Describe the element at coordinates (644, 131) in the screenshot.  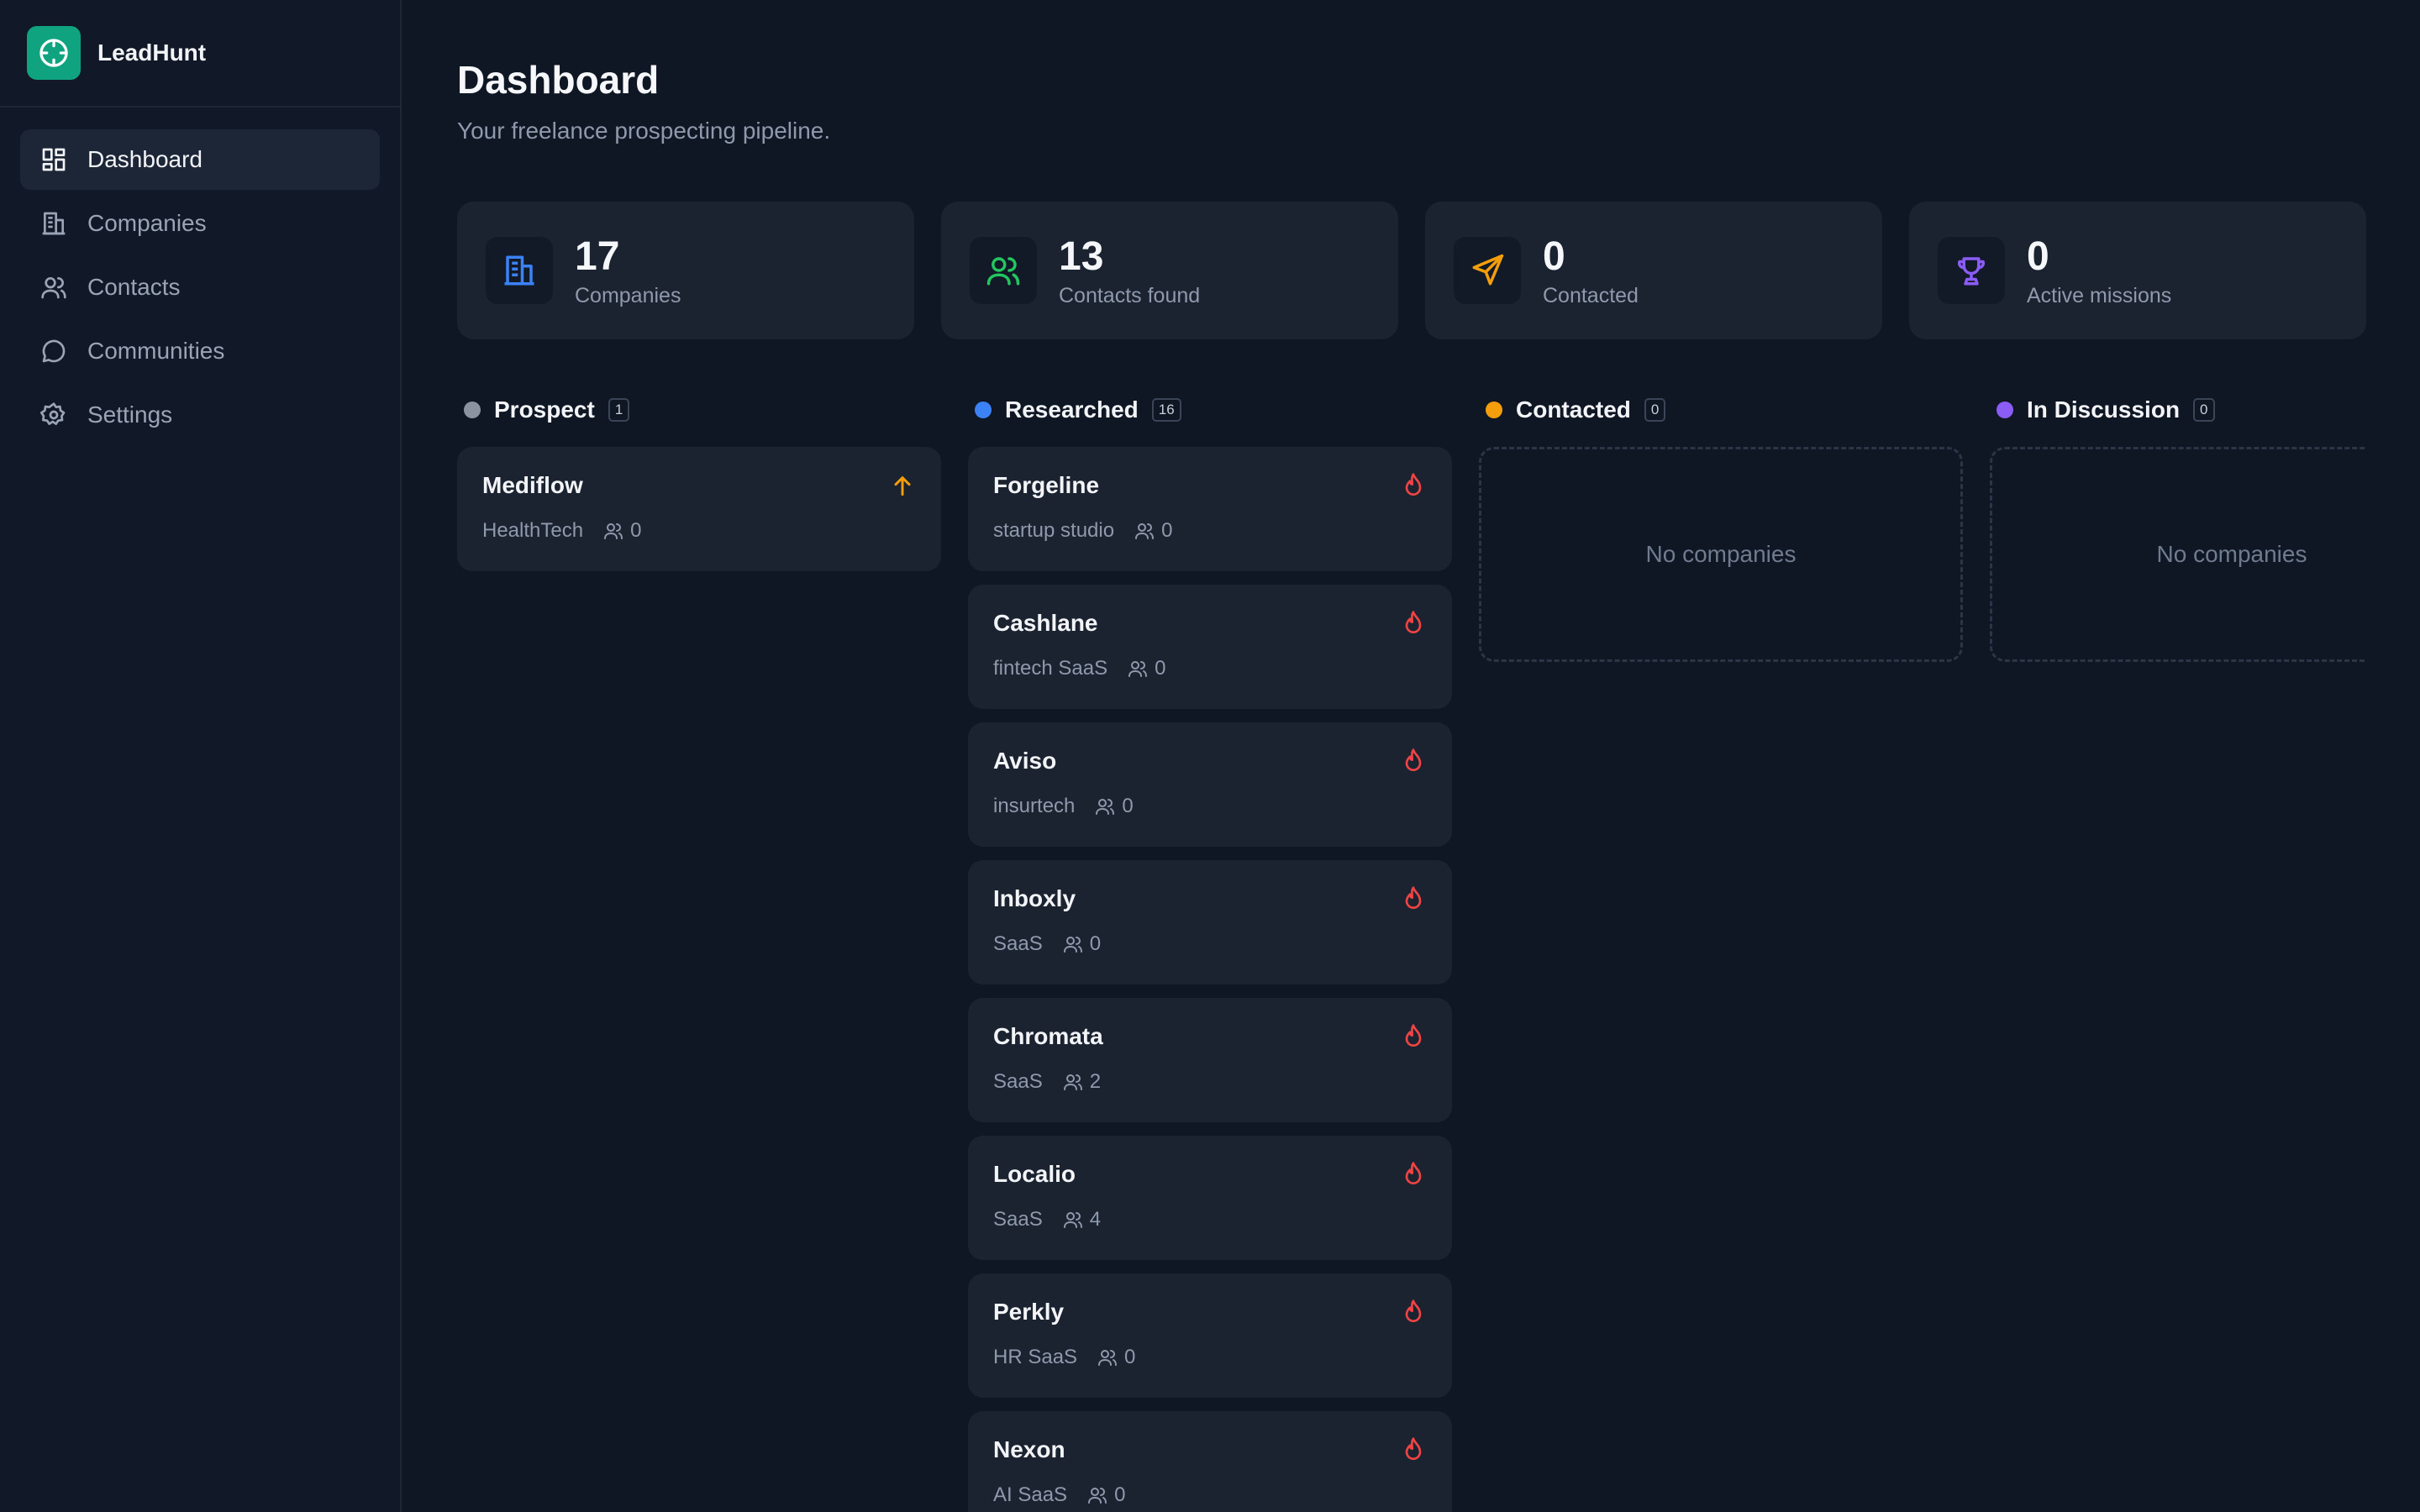
I see `page-subtitle: Your freelance prospecting pipeline.` at that location.